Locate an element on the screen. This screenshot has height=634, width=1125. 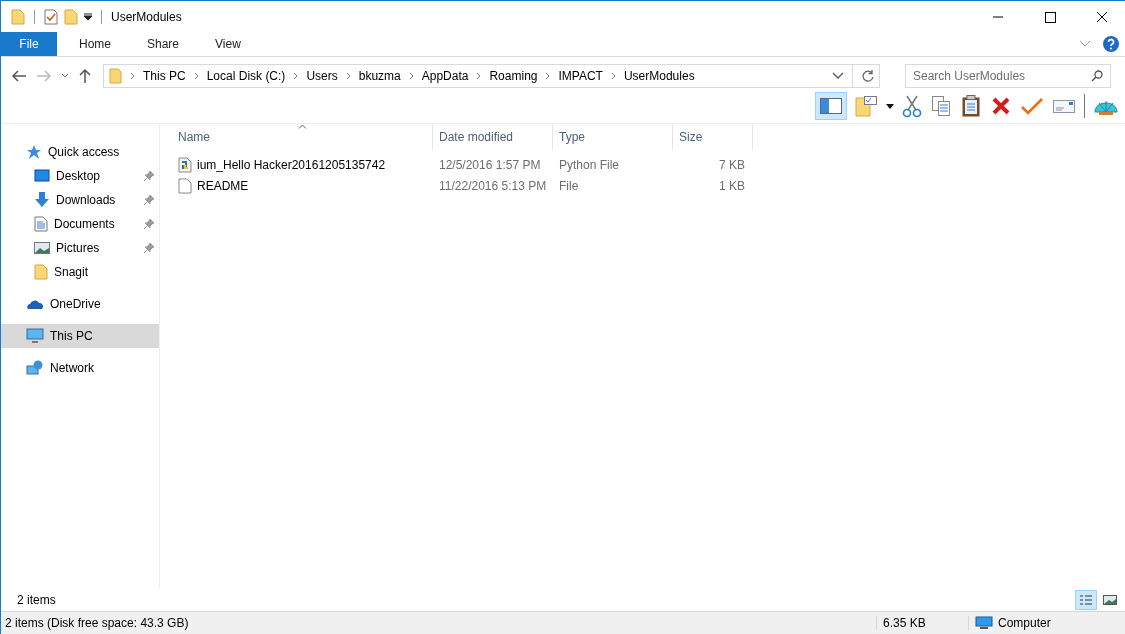
date-cell-text: 11/22/2016 5:13 PM is located at coordinates (493, 185).